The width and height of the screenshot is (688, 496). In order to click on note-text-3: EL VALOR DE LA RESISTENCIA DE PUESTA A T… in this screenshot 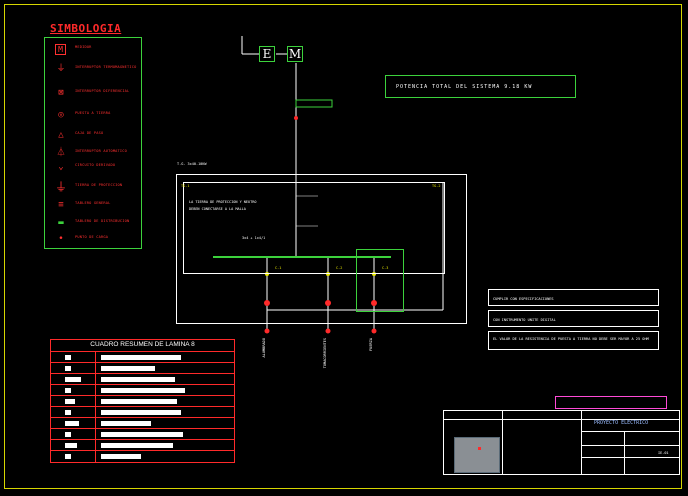, I will do `click(571, 339)`.